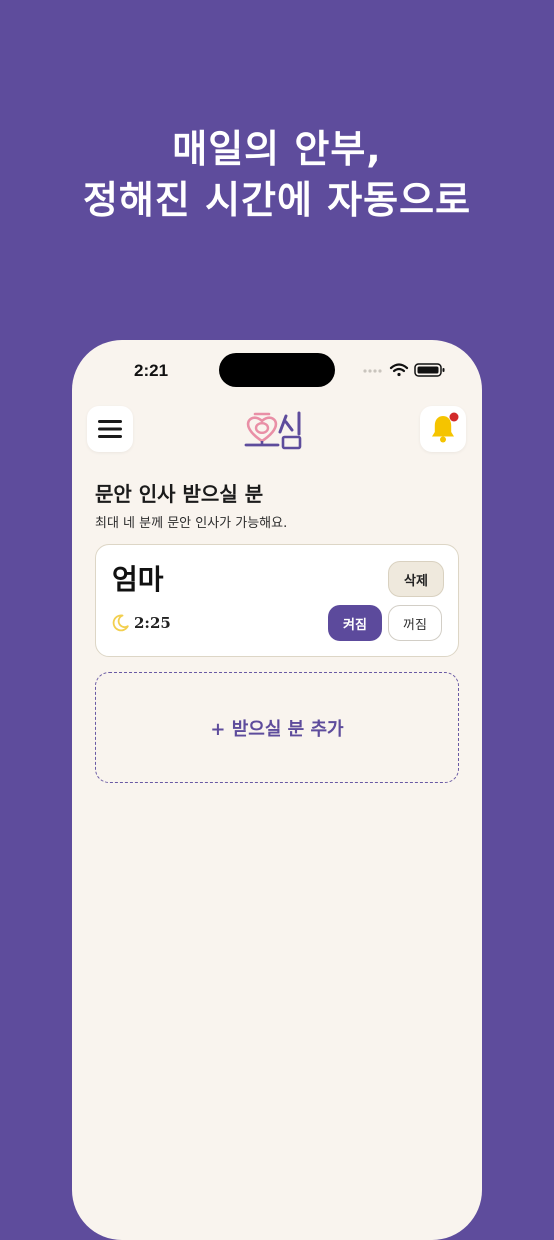  What do you see at coordinates (179, 494) in the screenshot?
I see `section-title: 문안 인사 받으실 분` at bounding box center [179, 494].